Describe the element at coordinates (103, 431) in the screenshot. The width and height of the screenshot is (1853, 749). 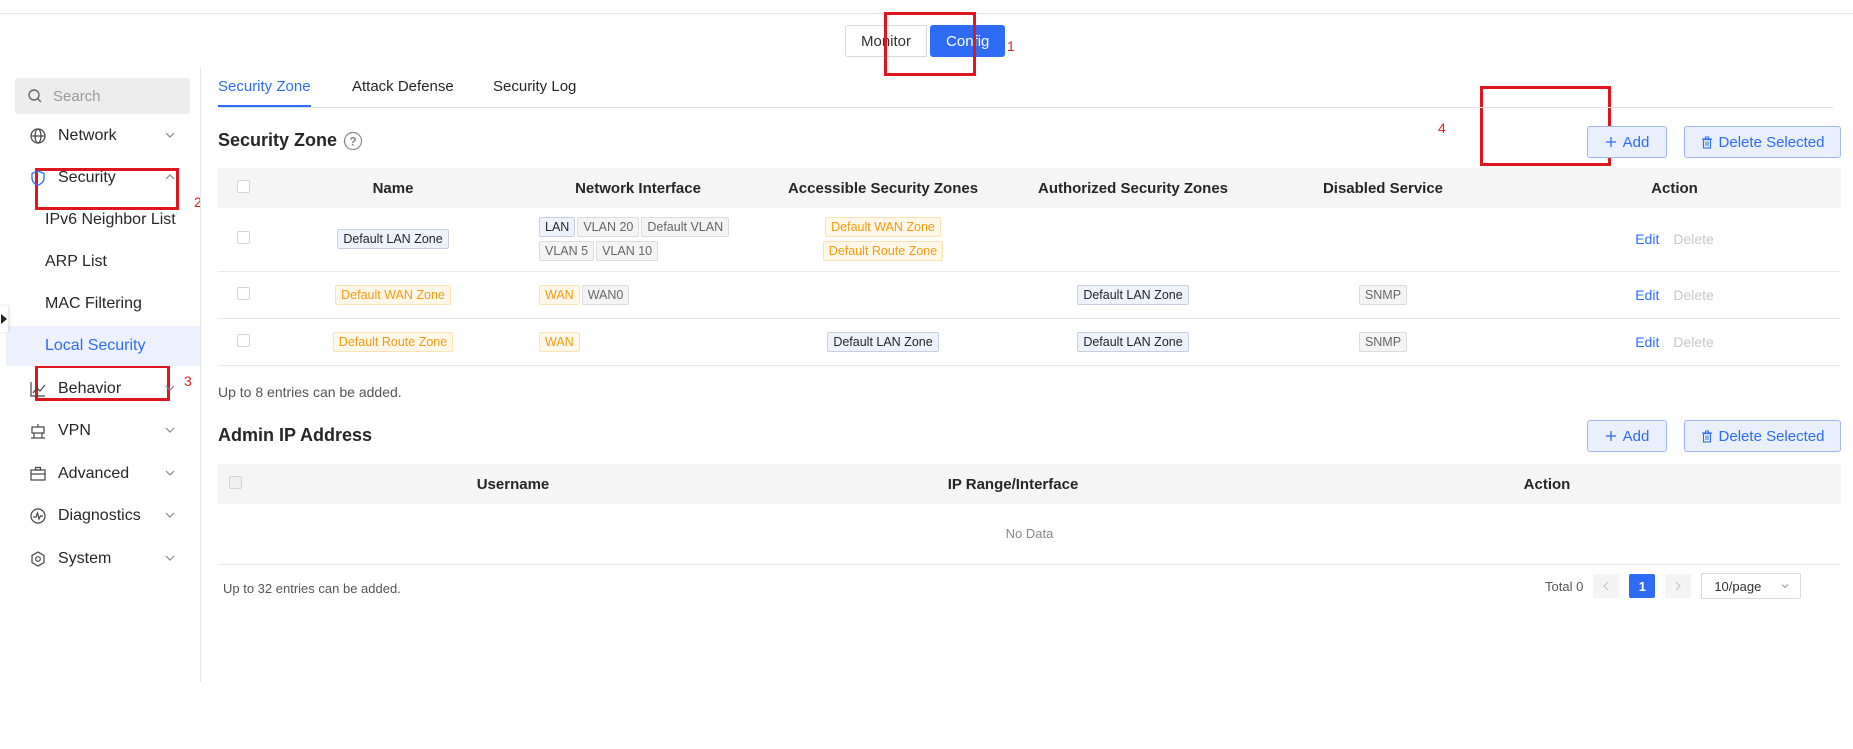
I see `sidebar-item-vpn: VPN` at that location.